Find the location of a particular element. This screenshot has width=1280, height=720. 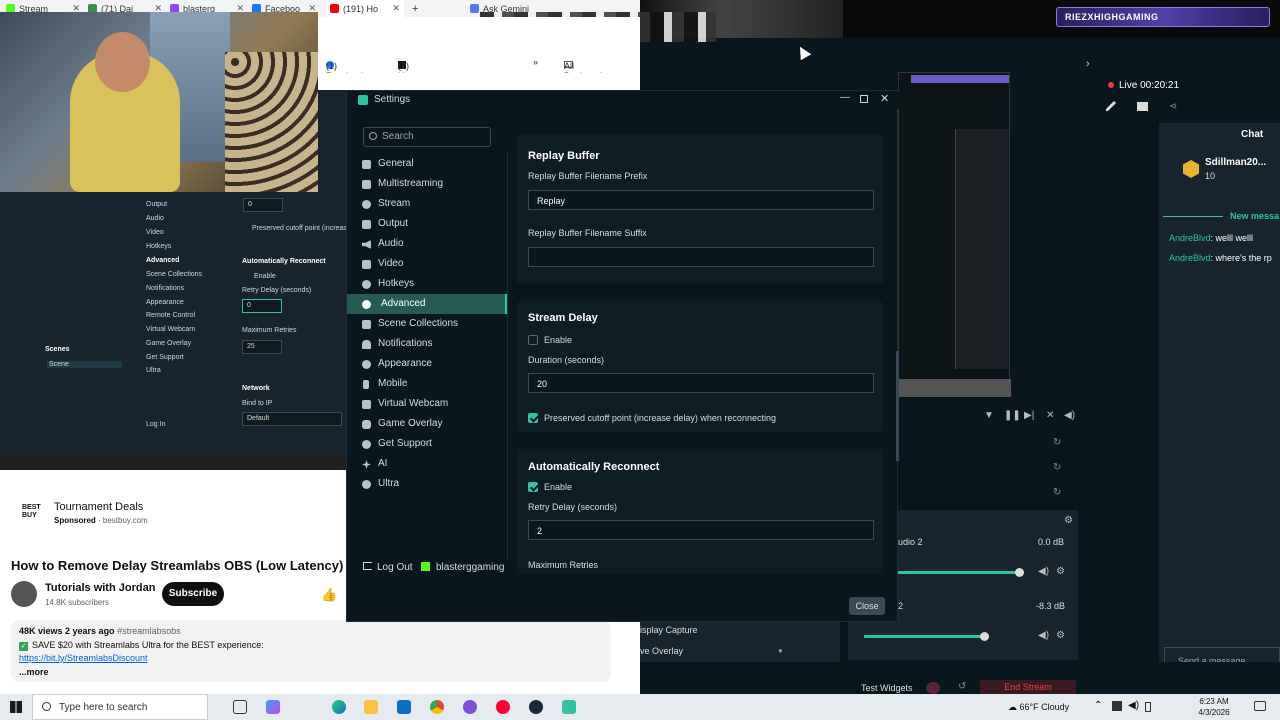

like-icon: 👍 is located at coordinates (329, 595).